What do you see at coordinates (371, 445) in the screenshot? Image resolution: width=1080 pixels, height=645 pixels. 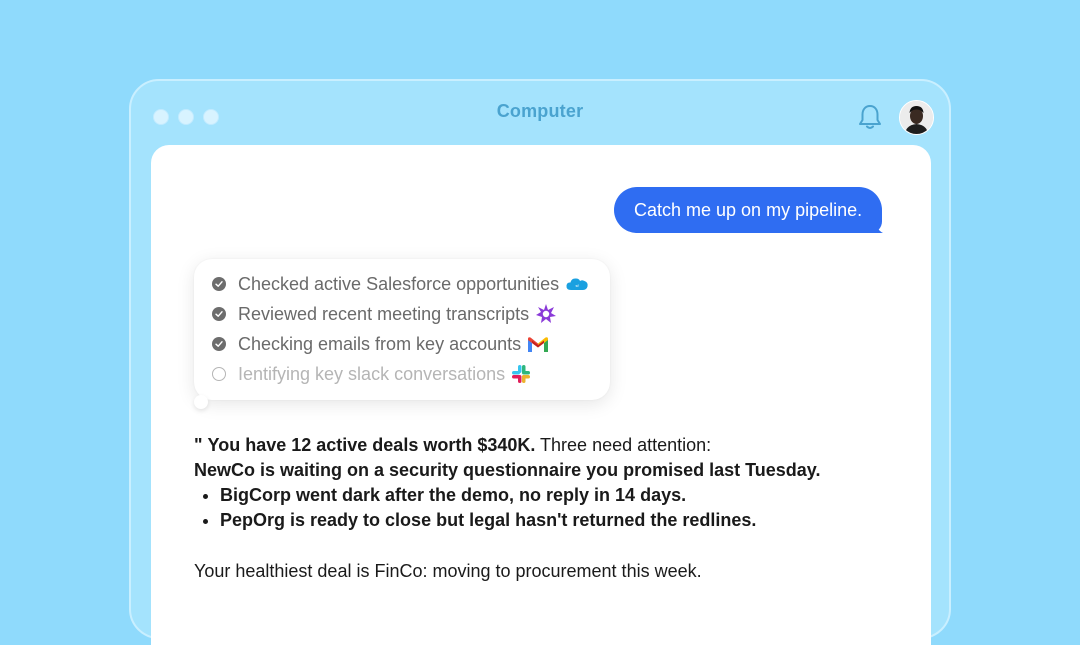 I see `response-summary: You have 12 active deals worth $340K.` at bounding box center [371, 445].